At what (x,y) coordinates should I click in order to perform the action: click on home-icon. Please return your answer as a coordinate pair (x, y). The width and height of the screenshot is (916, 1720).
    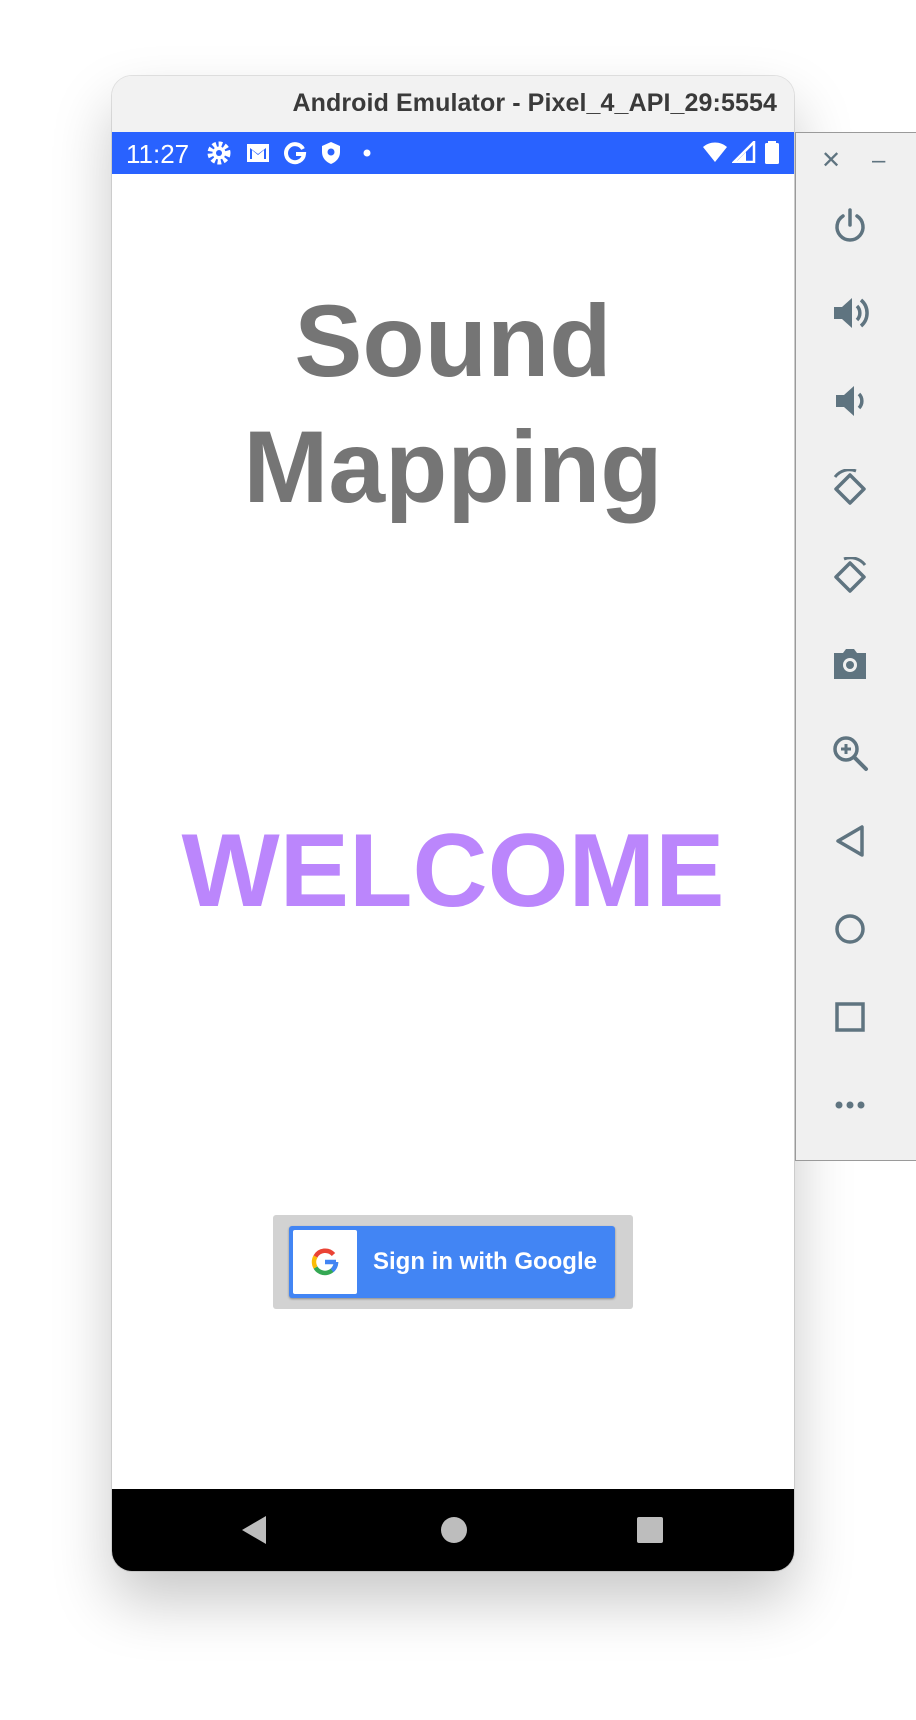
    Looking at the image, I should click on (850, 929).